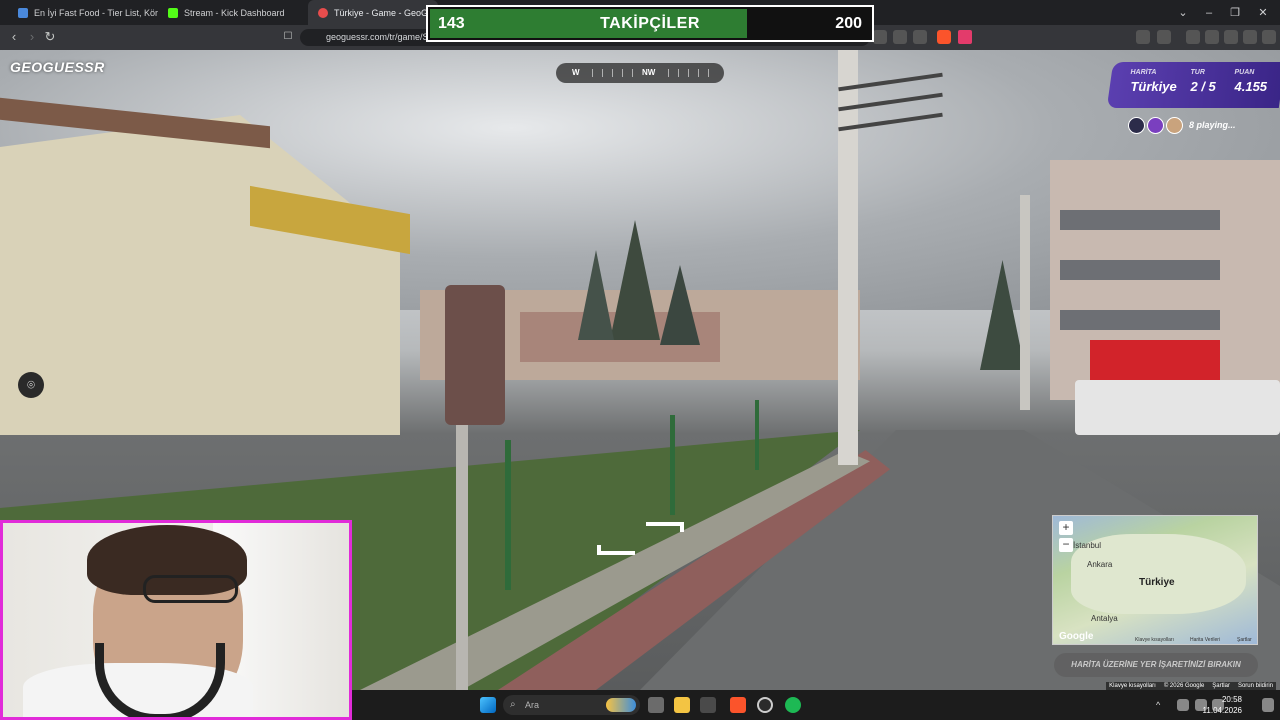  Describe the element at coordinates (1177, 407) in the screenshot. I see `white-truck` at that location.